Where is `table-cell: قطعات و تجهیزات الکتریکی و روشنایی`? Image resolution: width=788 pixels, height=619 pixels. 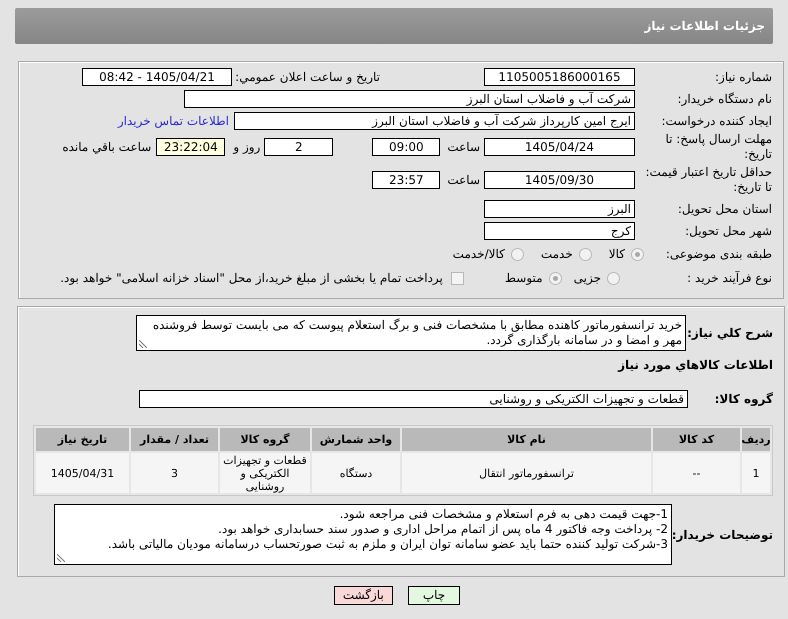
table-cell: قطعات و تجهیزات الکتریکی و روشنایی is located at coordinates (265, 473).